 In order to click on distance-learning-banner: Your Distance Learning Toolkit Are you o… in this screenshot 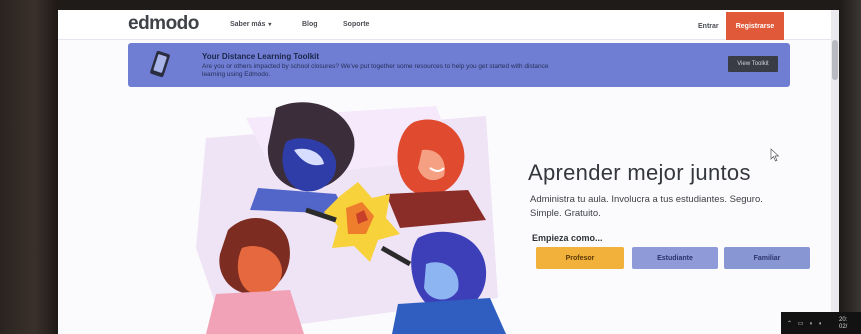, I will do `click(459, 65)`.